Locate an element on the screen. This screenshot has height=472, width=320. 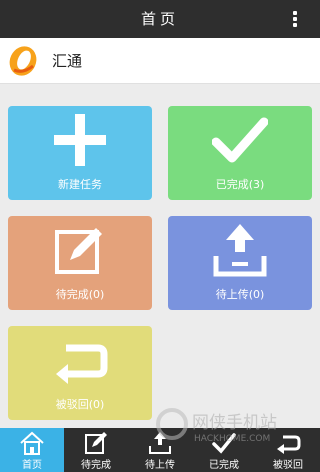
more-vertical-icon is located at coordinates (295, 20).